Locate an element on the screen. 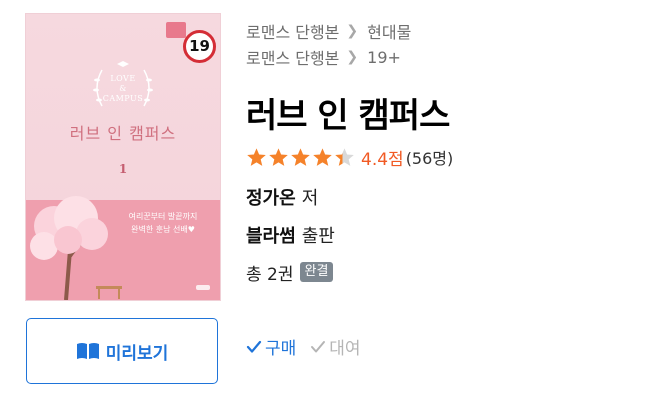 The width and height of the screenshot is (658, 407). preview-button: 미리보기 is located at coordinates (122, 351).